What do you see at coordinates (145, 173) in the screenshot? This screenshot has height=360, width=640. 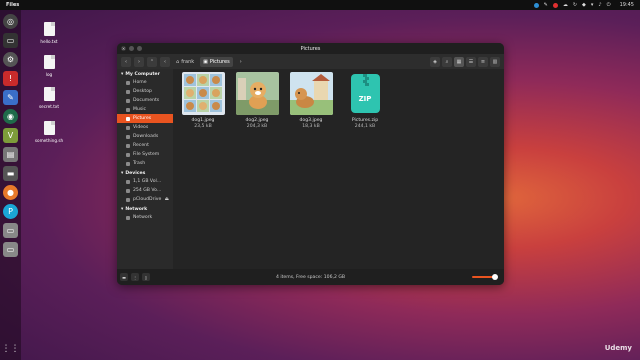 I see `sidebar-header-devices: ▾ Devices` at bounding box center [145, 173].